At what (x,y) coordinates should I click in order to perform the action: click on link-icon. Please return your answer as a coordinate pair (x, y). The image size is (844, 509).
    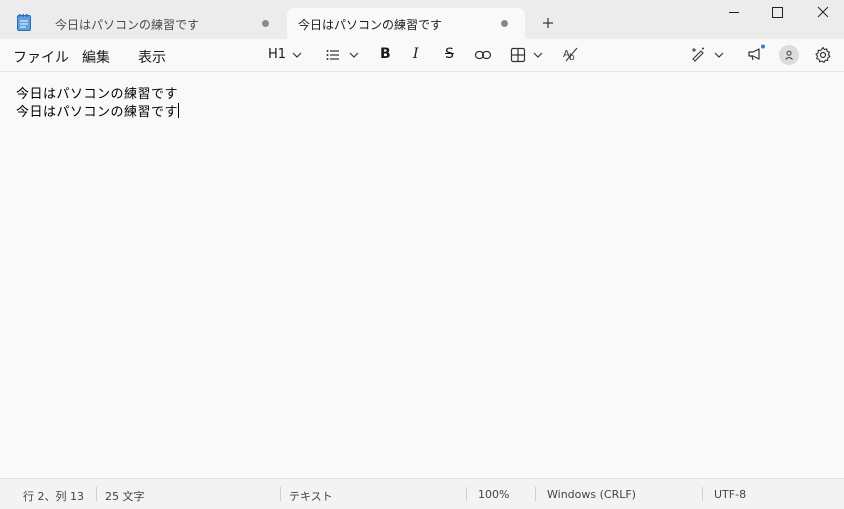
    Looking at the image, I should click on (483, 55).